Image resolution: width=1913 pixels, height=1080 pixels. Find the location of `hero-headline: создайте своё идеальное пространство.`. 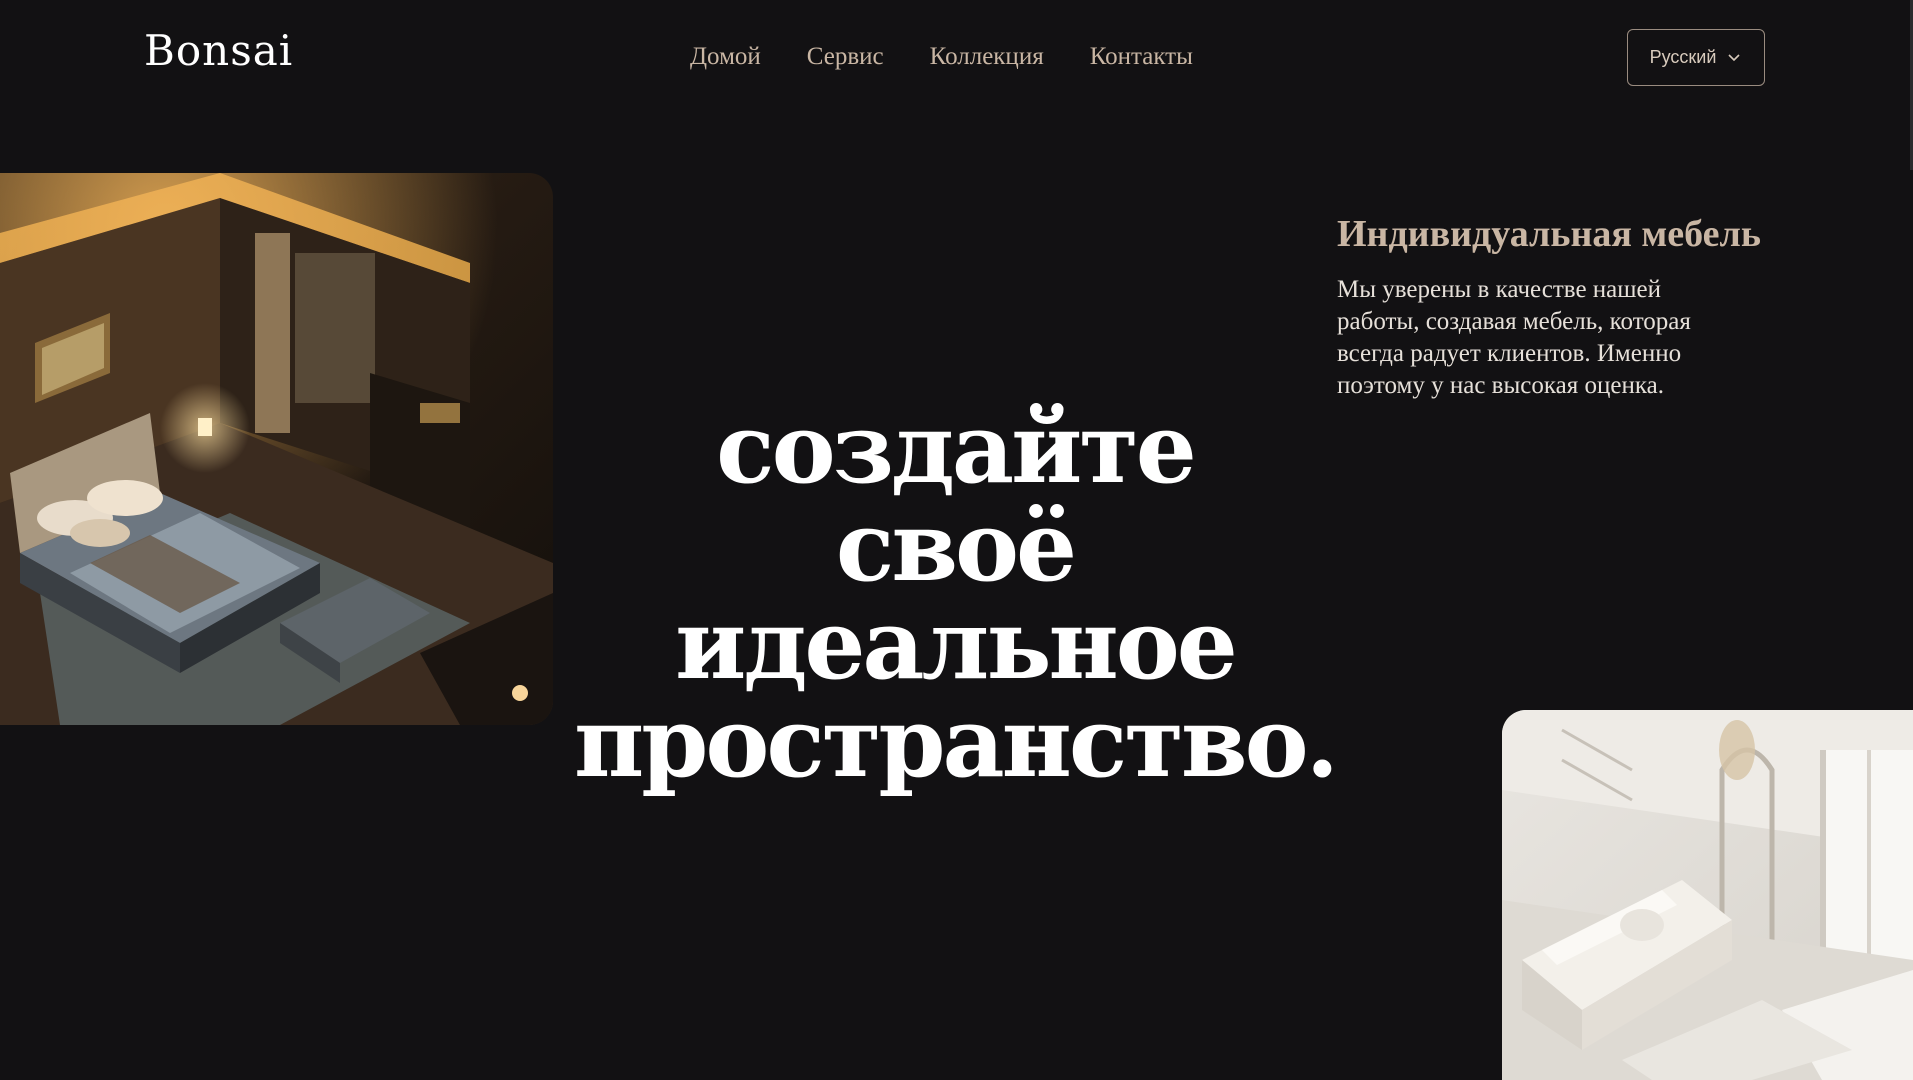

hero-headline: создайте своё идеальное пространство. is located at coordinates (955, 596).